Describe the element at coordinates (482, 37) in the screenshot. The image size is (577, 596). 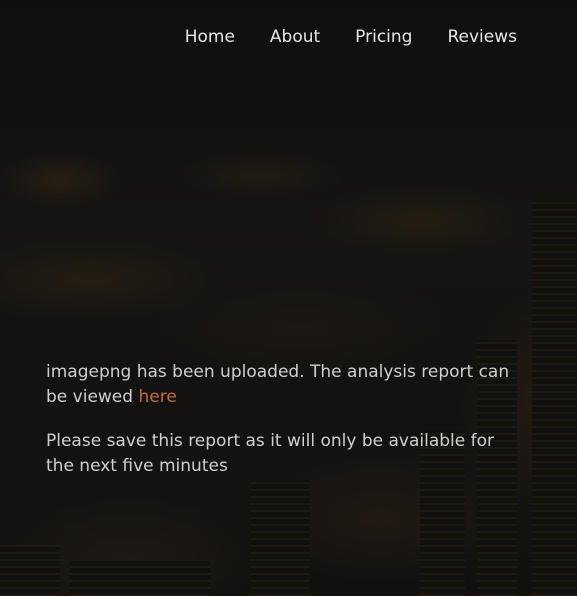
I see `nav-link-reviews: Reviews` at that location.